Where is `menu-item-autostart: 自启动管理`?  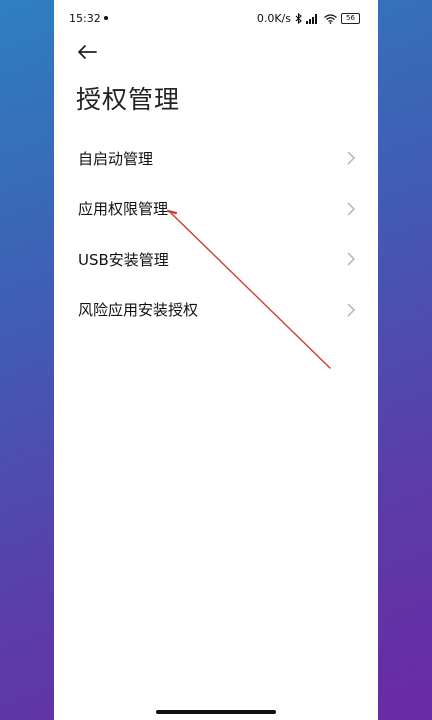
menu-item-autostart: 自启动管理 is located at coordinates (216, 158).